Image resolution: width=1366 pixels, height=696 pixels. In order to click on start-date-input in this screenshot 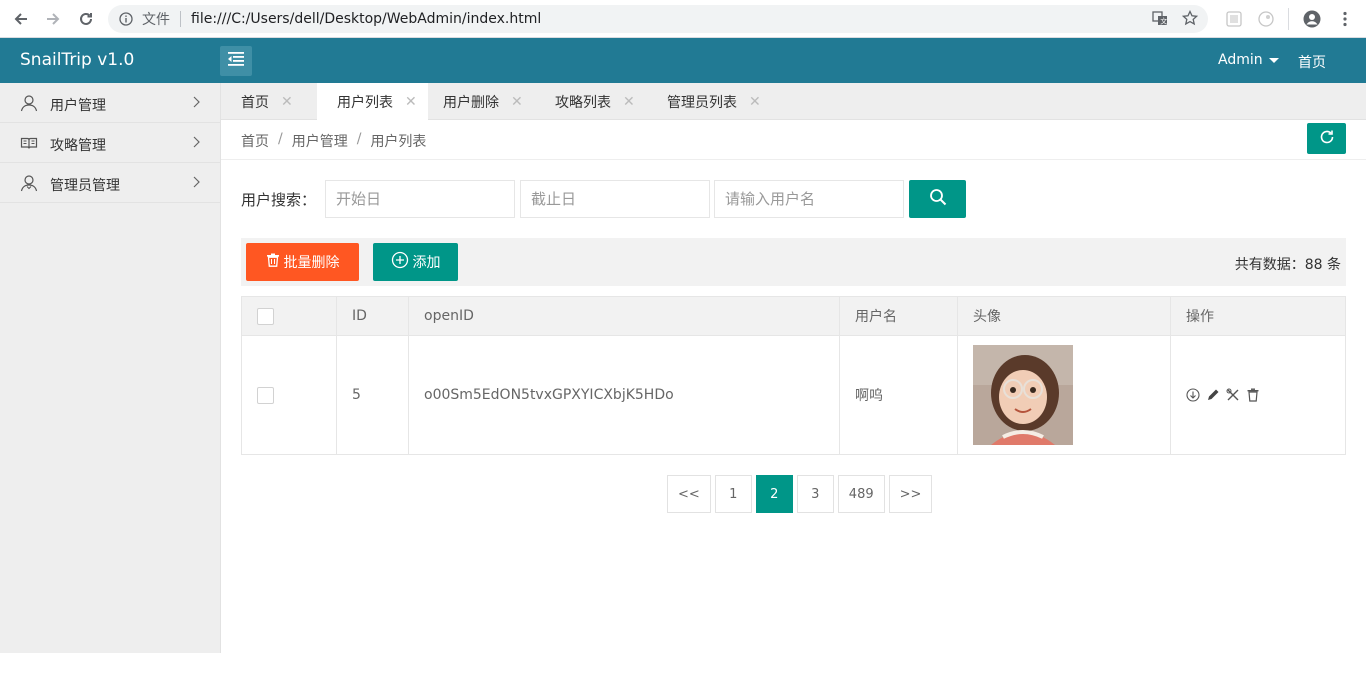, I will do `click(420, 199)`.